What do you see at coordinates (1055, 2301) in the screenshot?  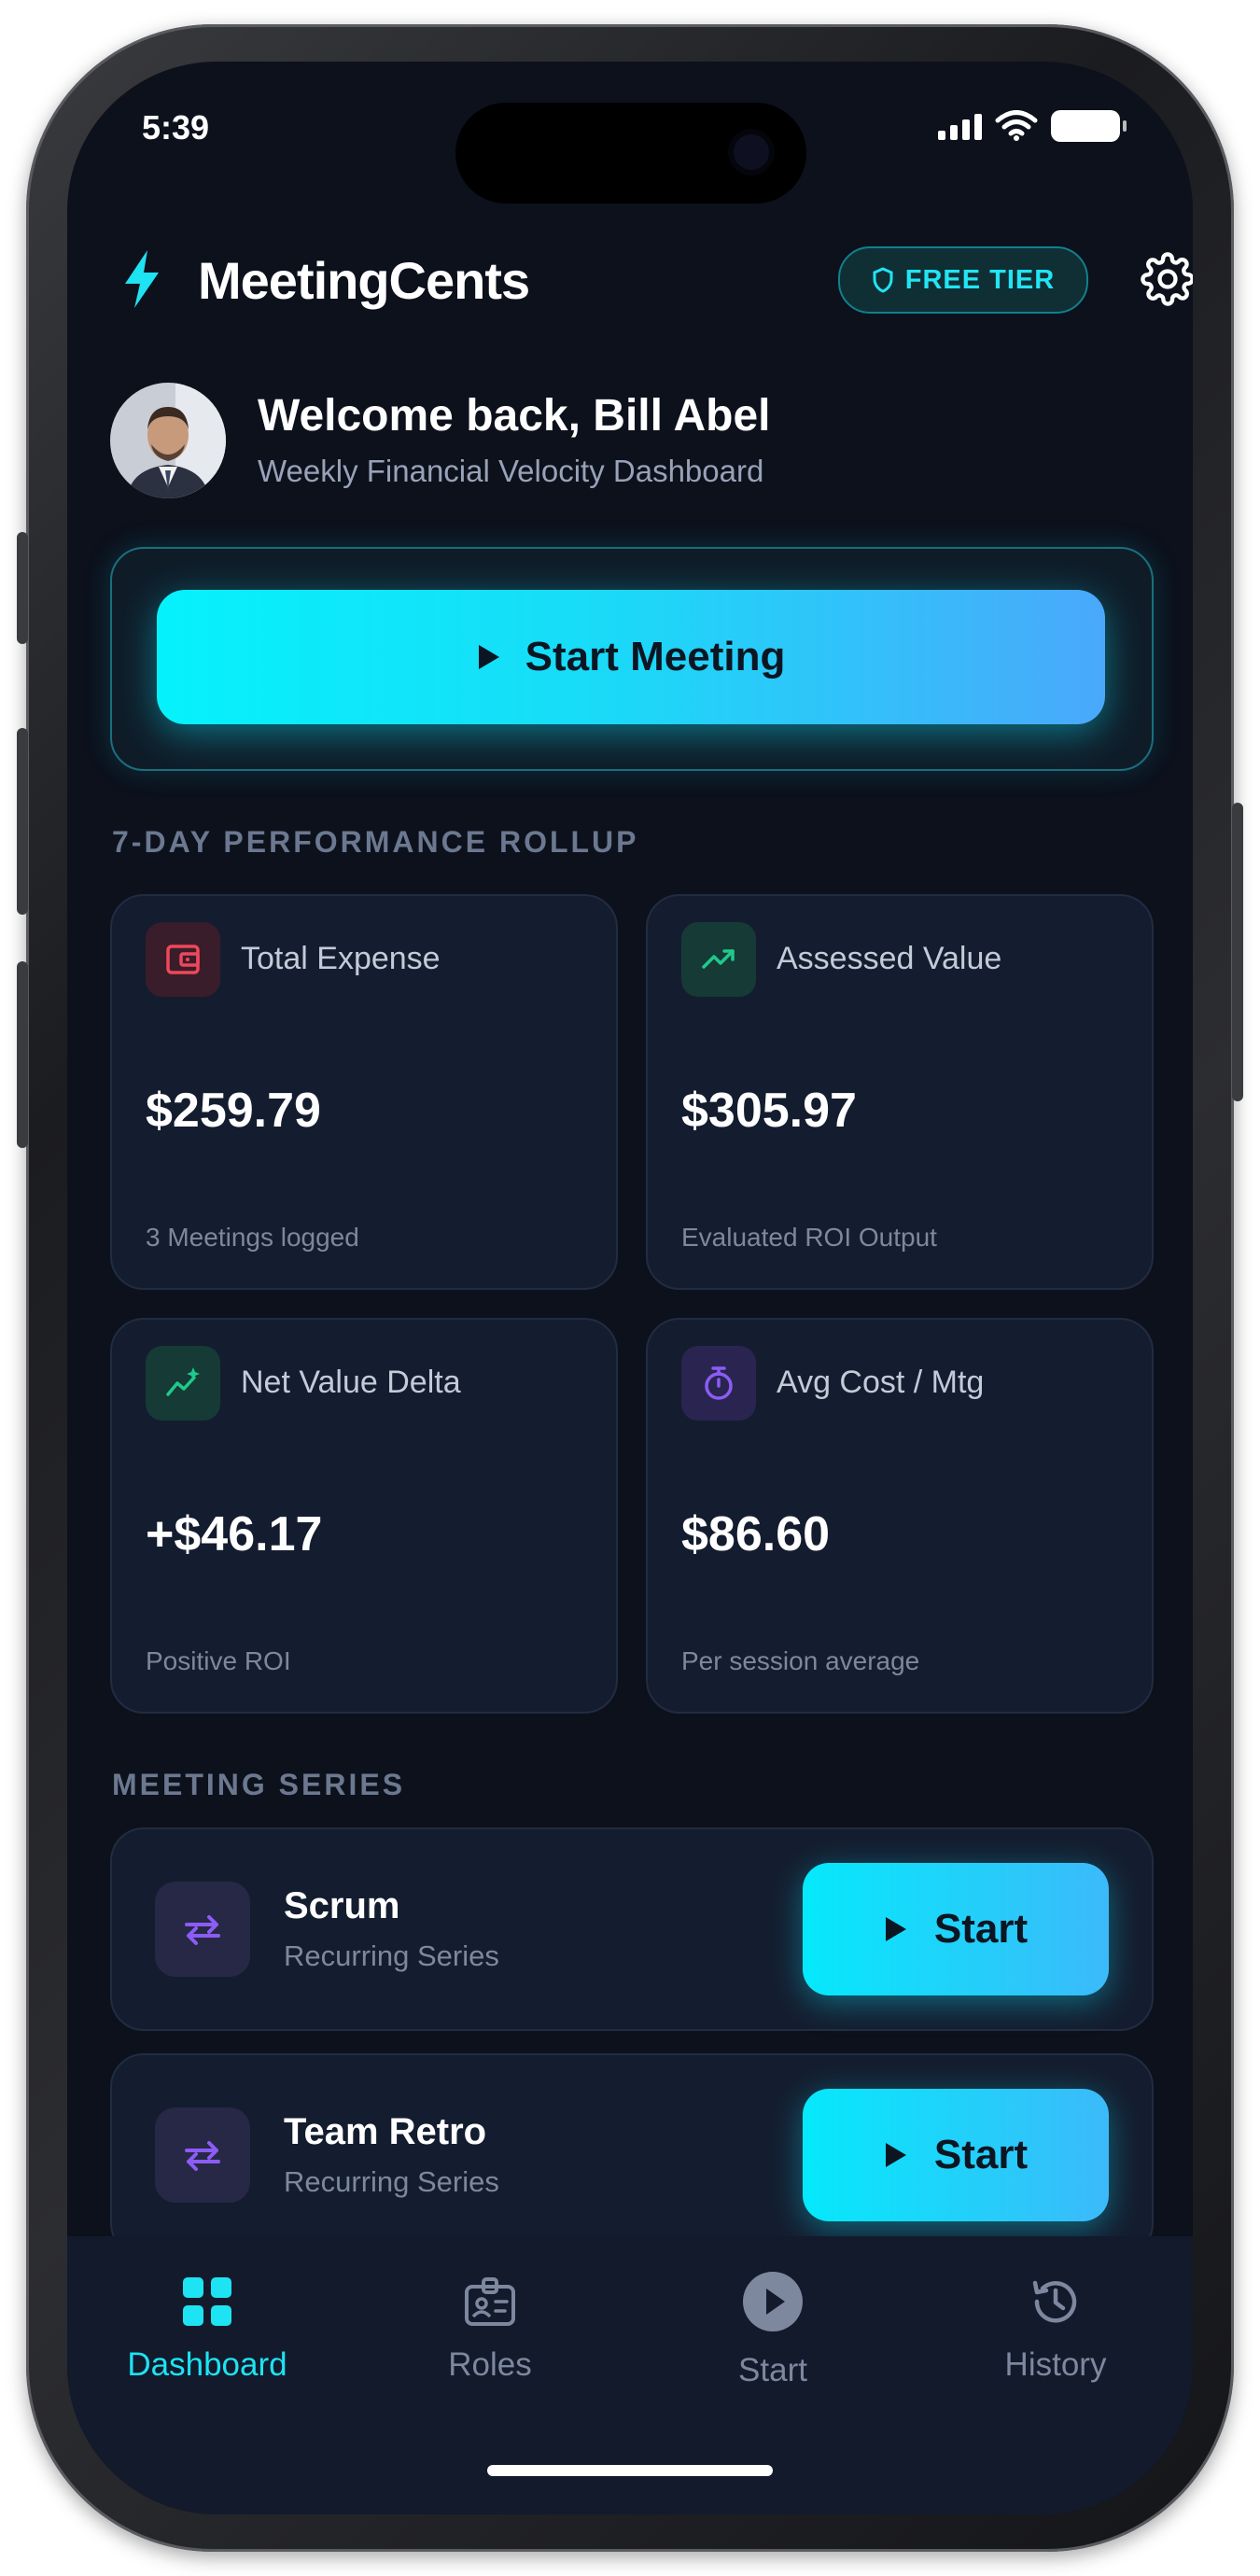 I see `history-icon` at bounding box center [1055, 2301].